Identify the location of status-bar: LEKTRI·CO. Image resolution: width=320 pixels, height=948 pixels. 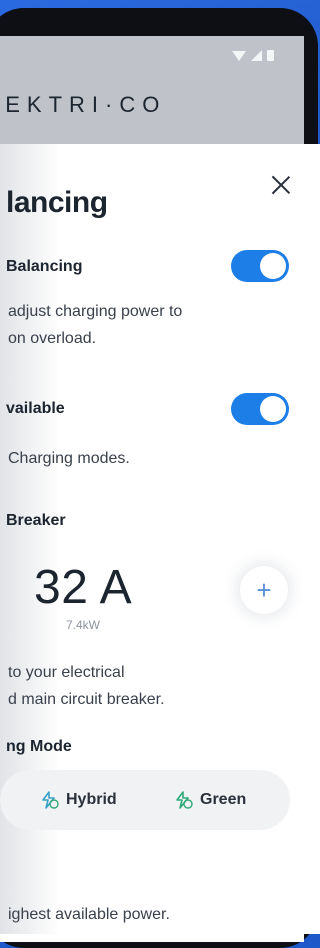
(152, 94).